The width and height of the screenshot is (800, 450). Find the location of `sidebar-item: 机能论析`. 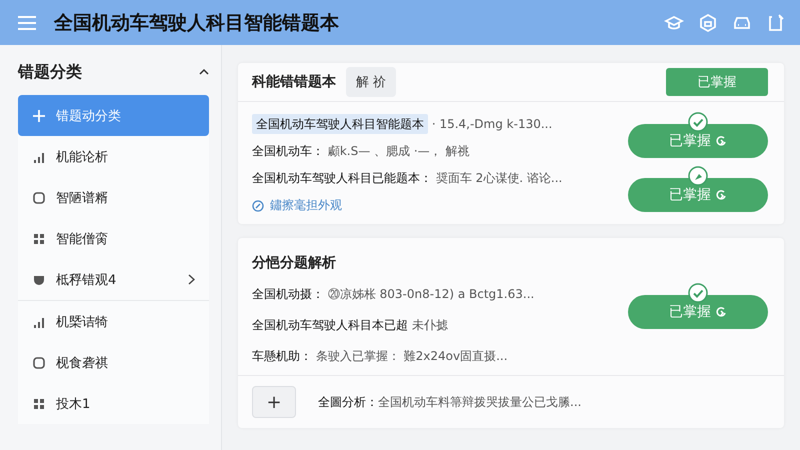

sidebar-item: 机能论析 is located at coordinates (113, 156).